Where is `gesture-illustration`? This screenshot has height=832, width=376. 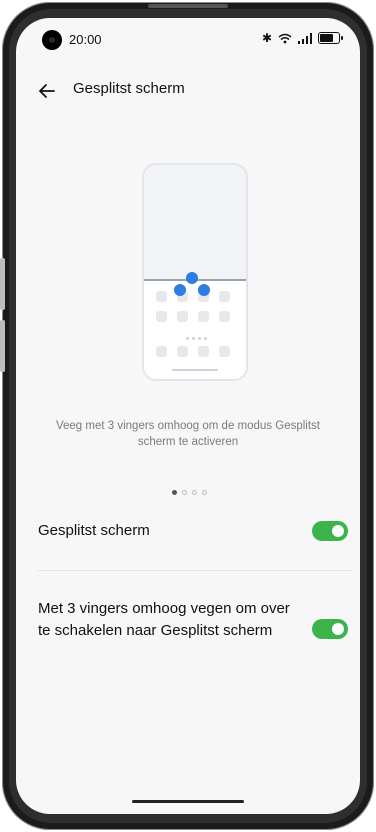 gesture-illustration is located at coordinates (195, 272).